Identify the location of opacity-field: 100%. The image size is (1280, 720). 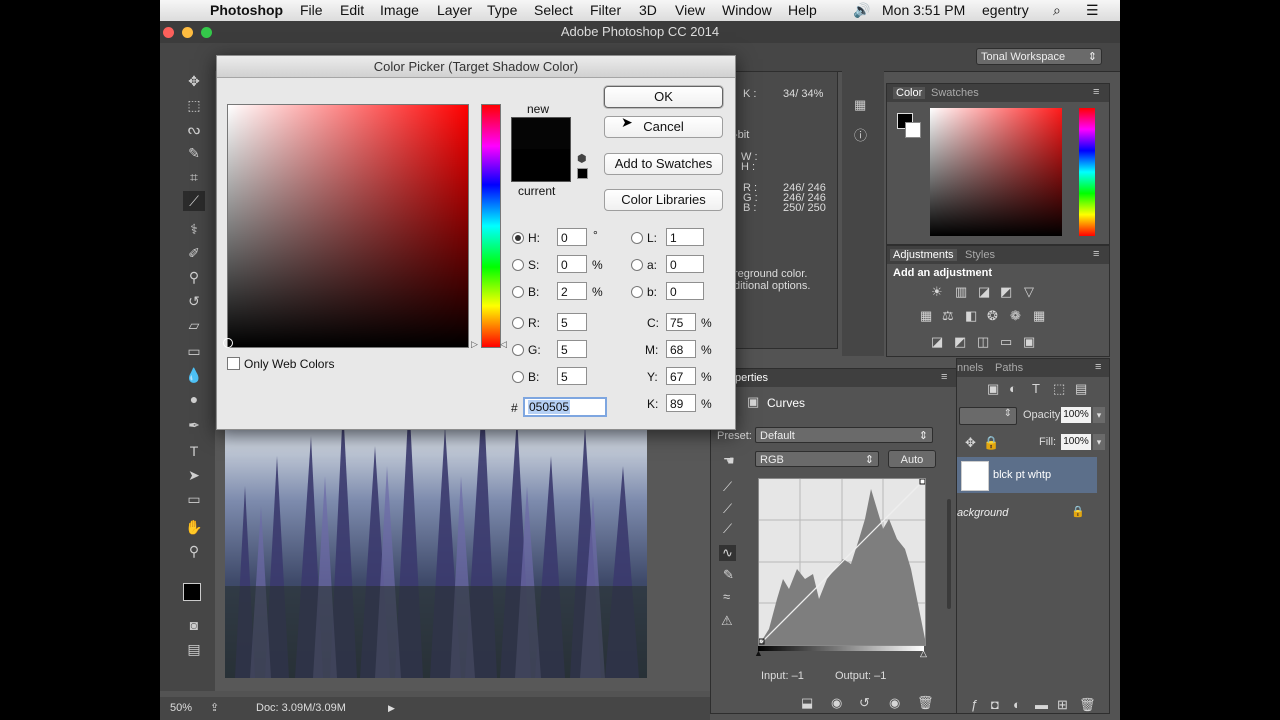
(1076, 415).